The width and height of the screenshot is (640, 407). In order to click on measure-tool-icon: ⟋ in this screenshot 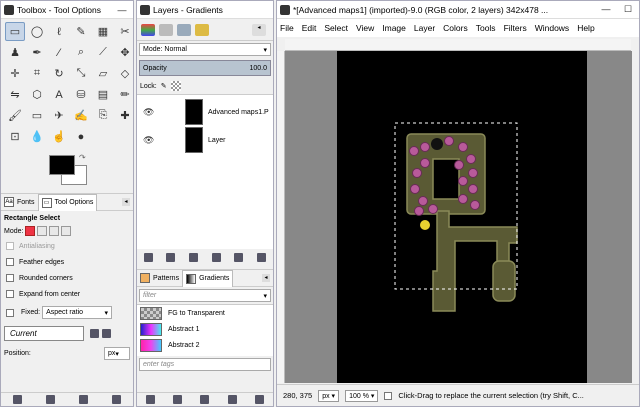, I will do `click(103, 52)`.